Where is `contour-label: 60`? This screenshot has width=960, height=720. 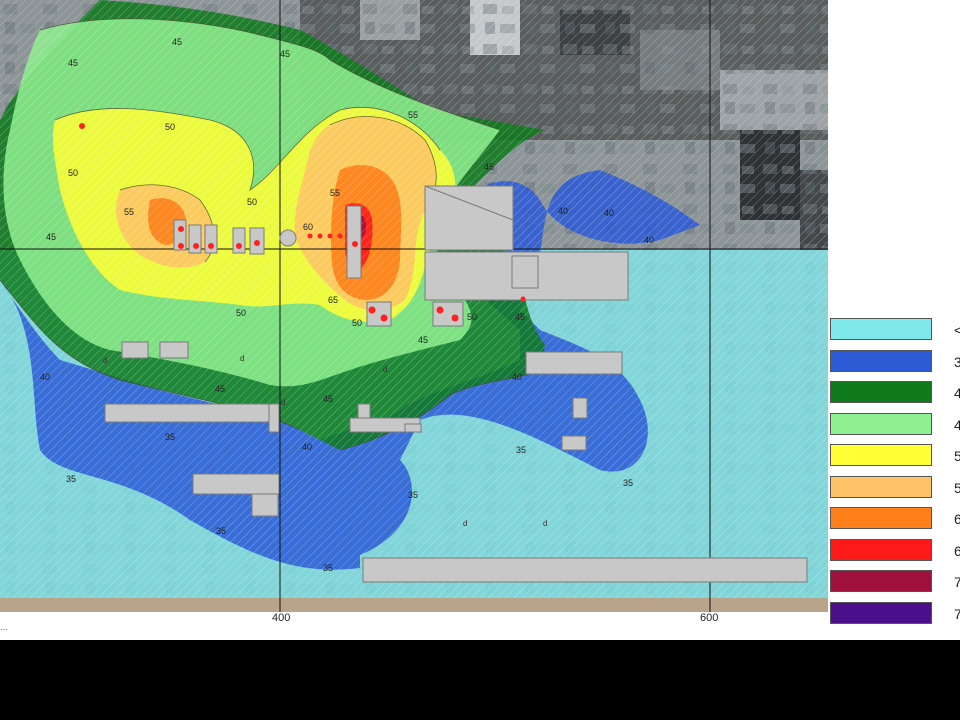
contour-label: 60 is located at coordinates (308, 227).